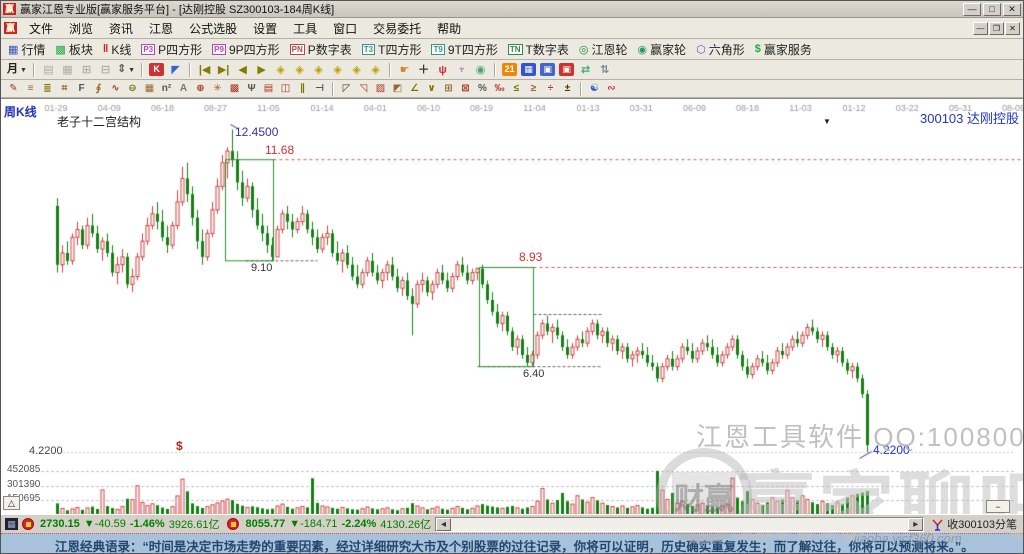 This screenshot has height=554, width=1024. Describe the element at coordinates (204, 70) in the screenshot. I see `tb2-first-page: |◀` at that location.